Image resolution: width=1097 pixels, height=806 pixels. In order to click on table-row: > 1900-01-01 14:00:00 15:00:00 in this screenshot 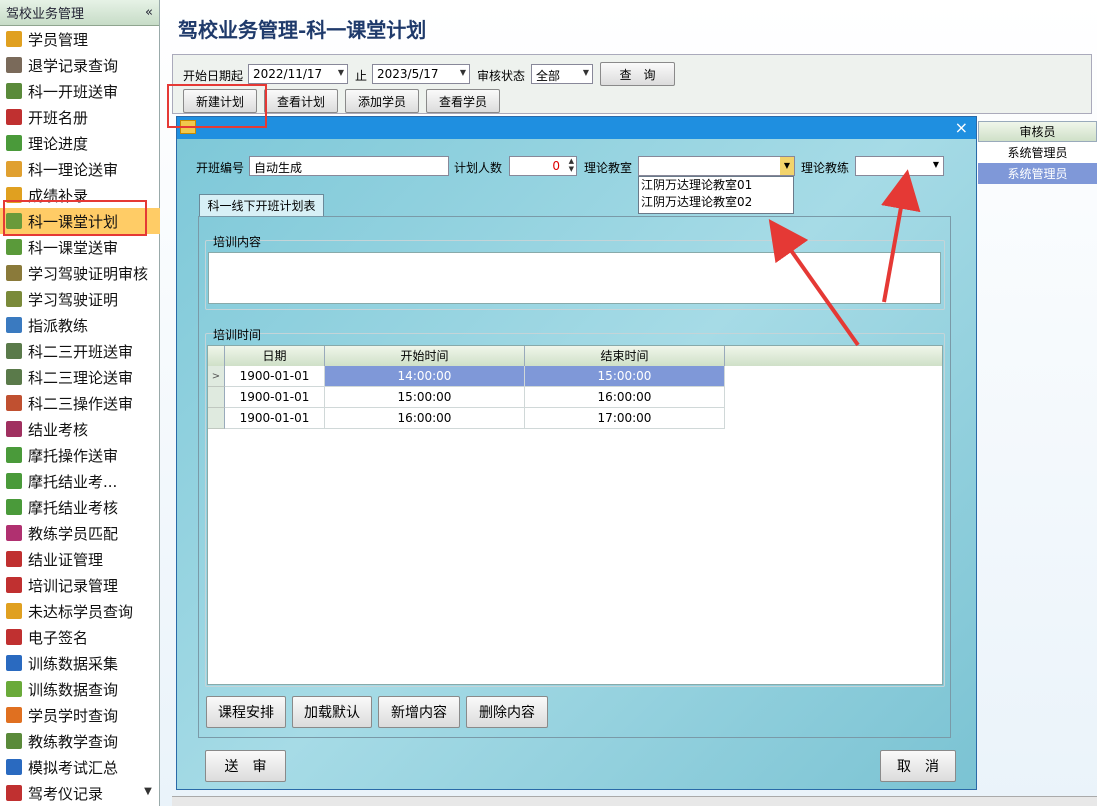, I will do `click(466, 376)`.